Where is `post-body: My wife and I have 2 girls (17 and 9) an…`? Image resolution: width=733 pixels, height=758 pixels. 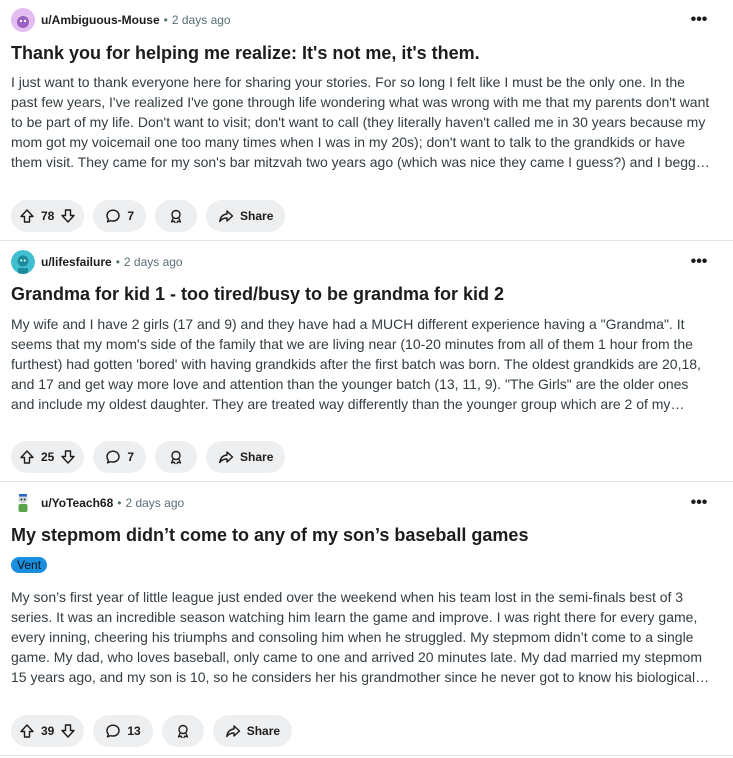 post-body: My wife and I have 2 girls (17 and 9) an… is located at coordinates (362, 364).